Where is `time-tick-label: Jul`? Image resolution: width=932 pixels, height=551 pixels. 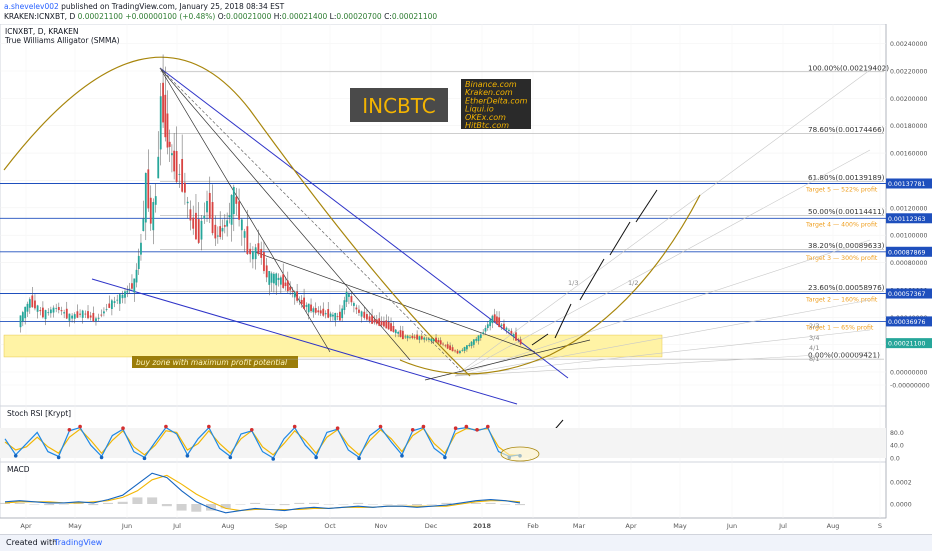 time-tick-label: Jul is located at coordinates (782, 526).